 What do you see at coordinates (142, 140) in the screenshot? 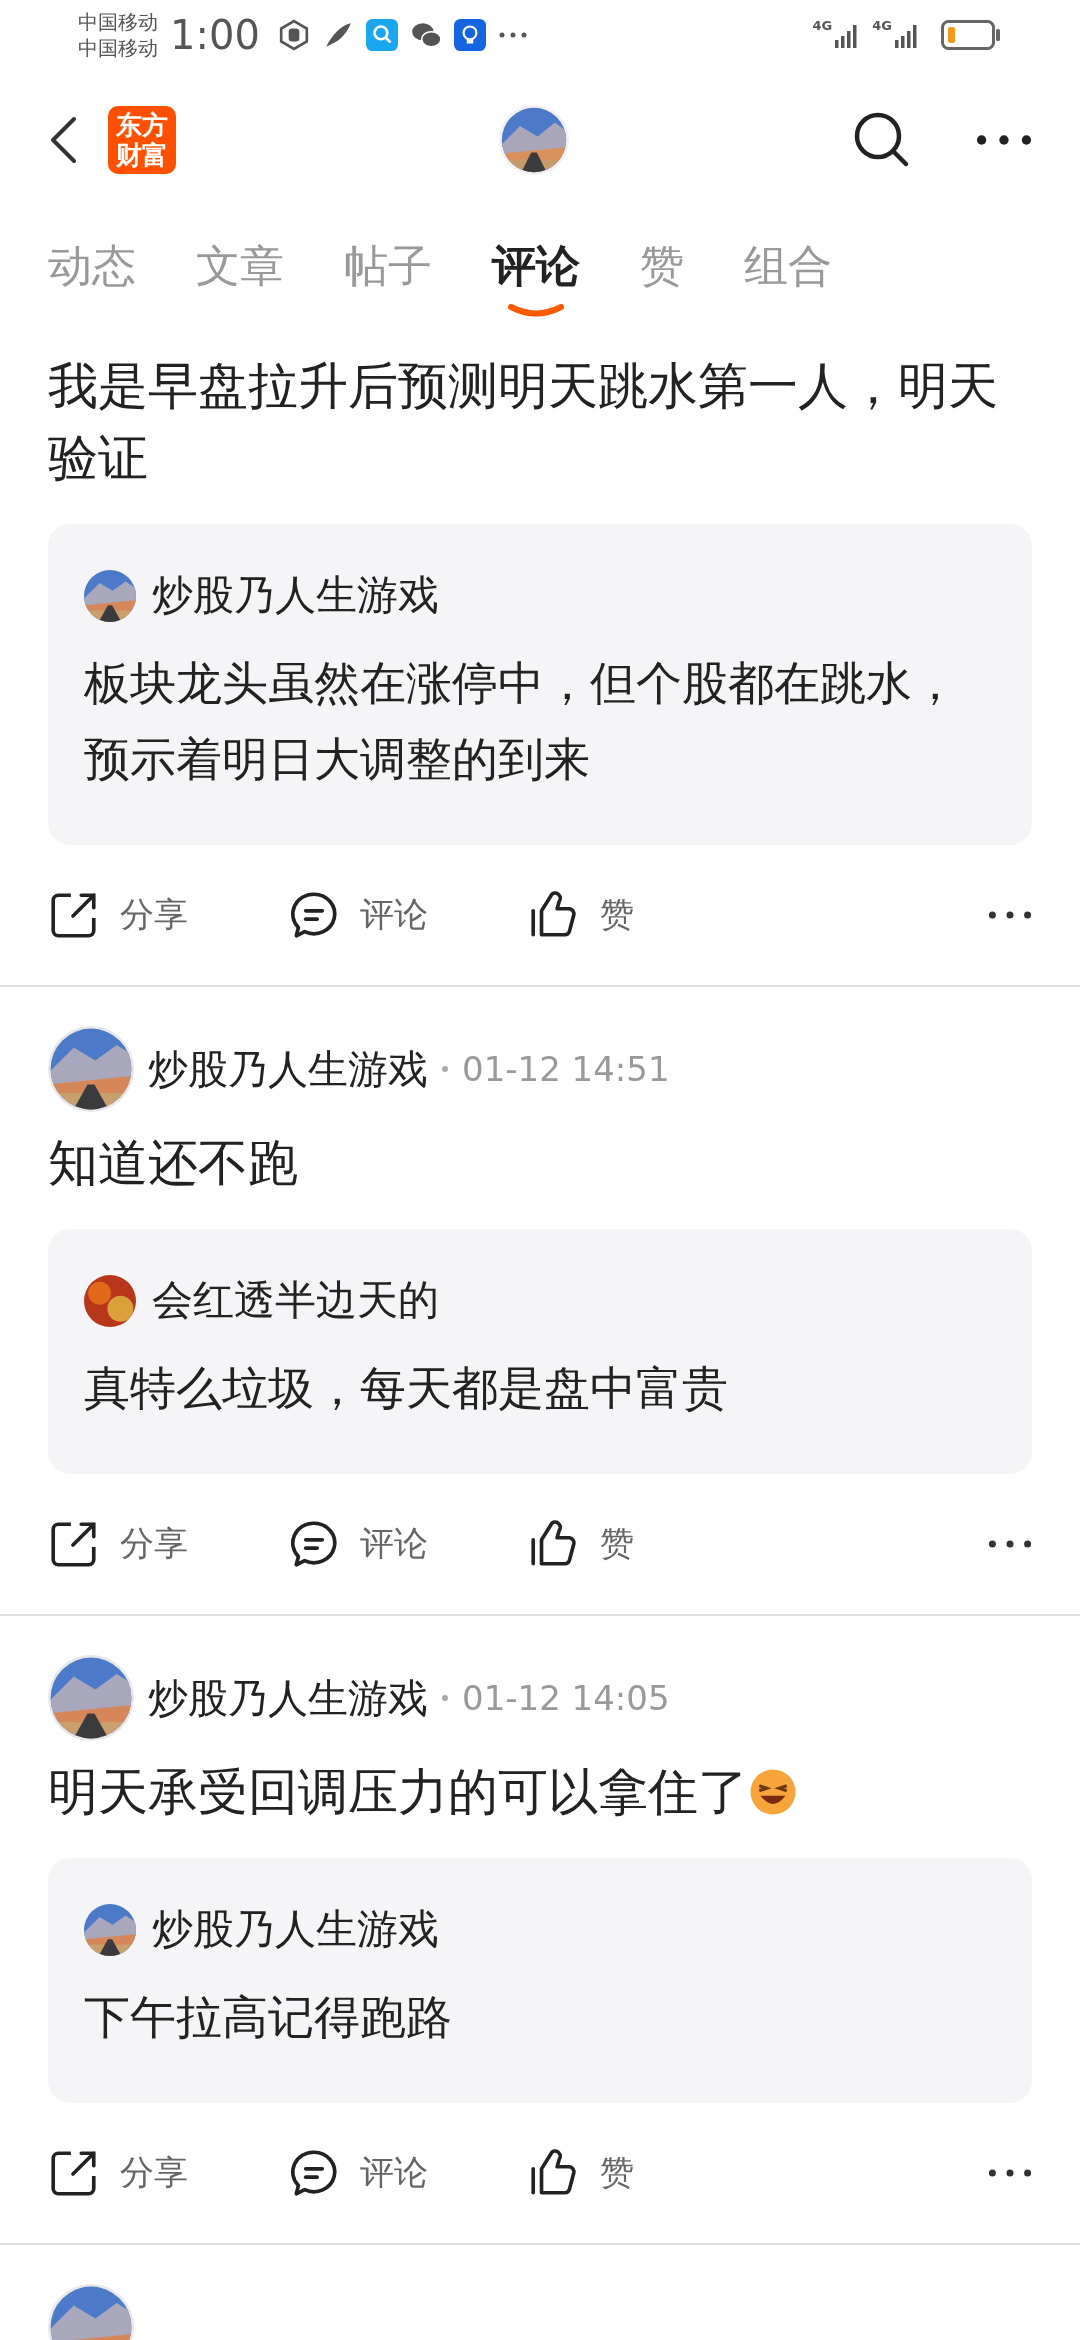
I see `app-logo: 东方财富` at bounding box center [142, 140].